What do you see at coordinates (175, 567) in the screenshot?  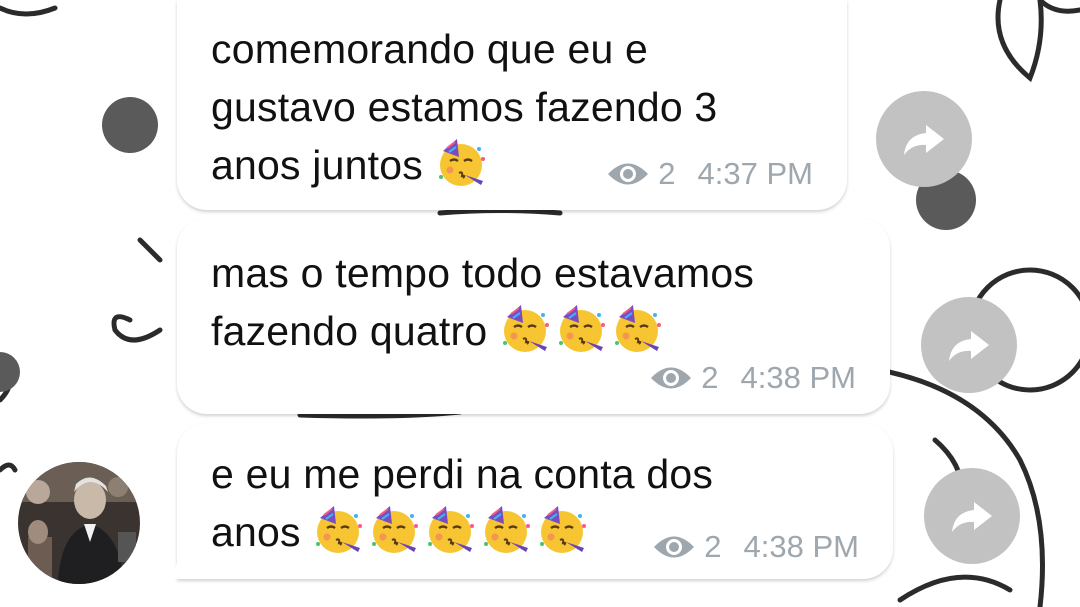 I see `bubble-tail` at bounding box center [175, 567].